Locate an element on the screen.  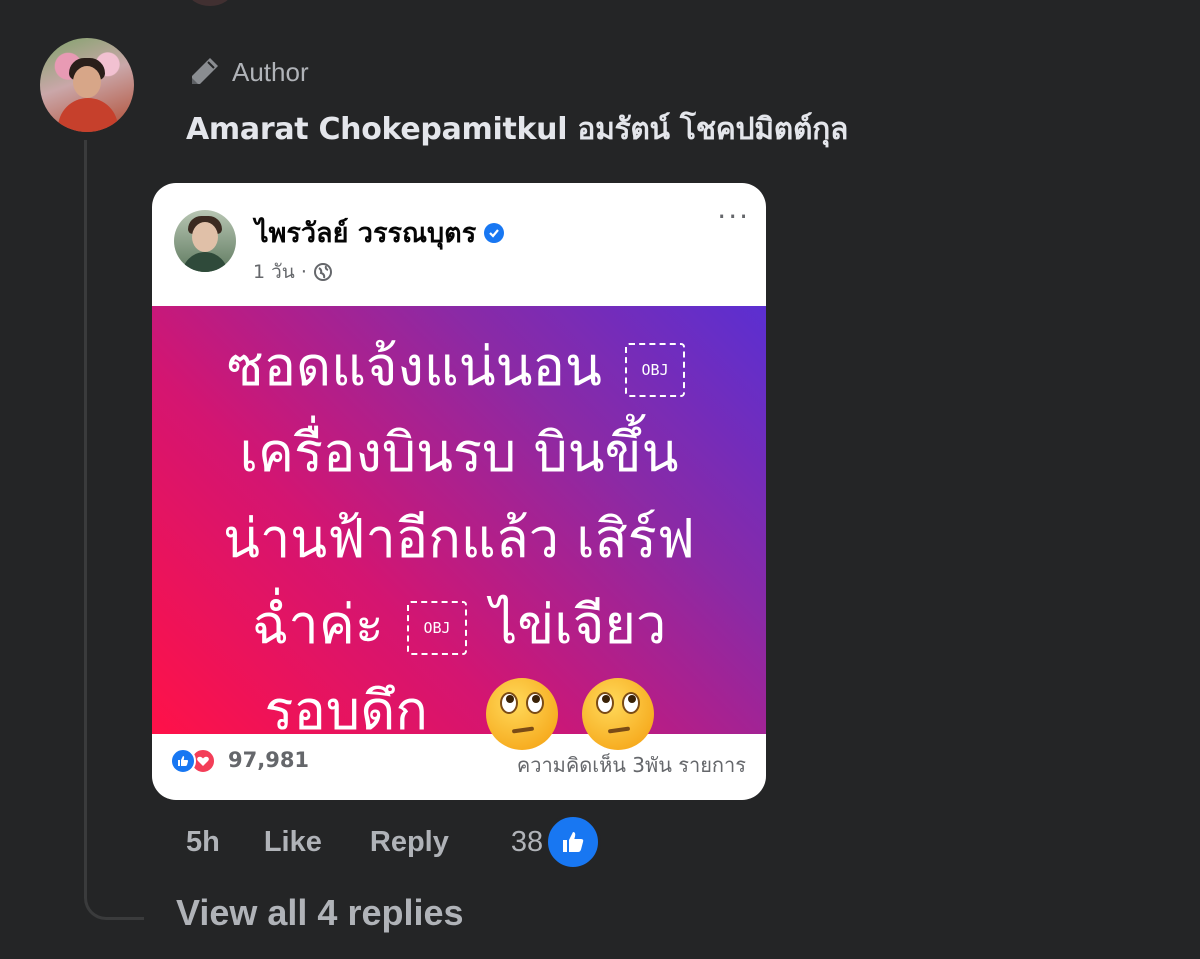
reaction-icons is located at coordinates (193, 761).